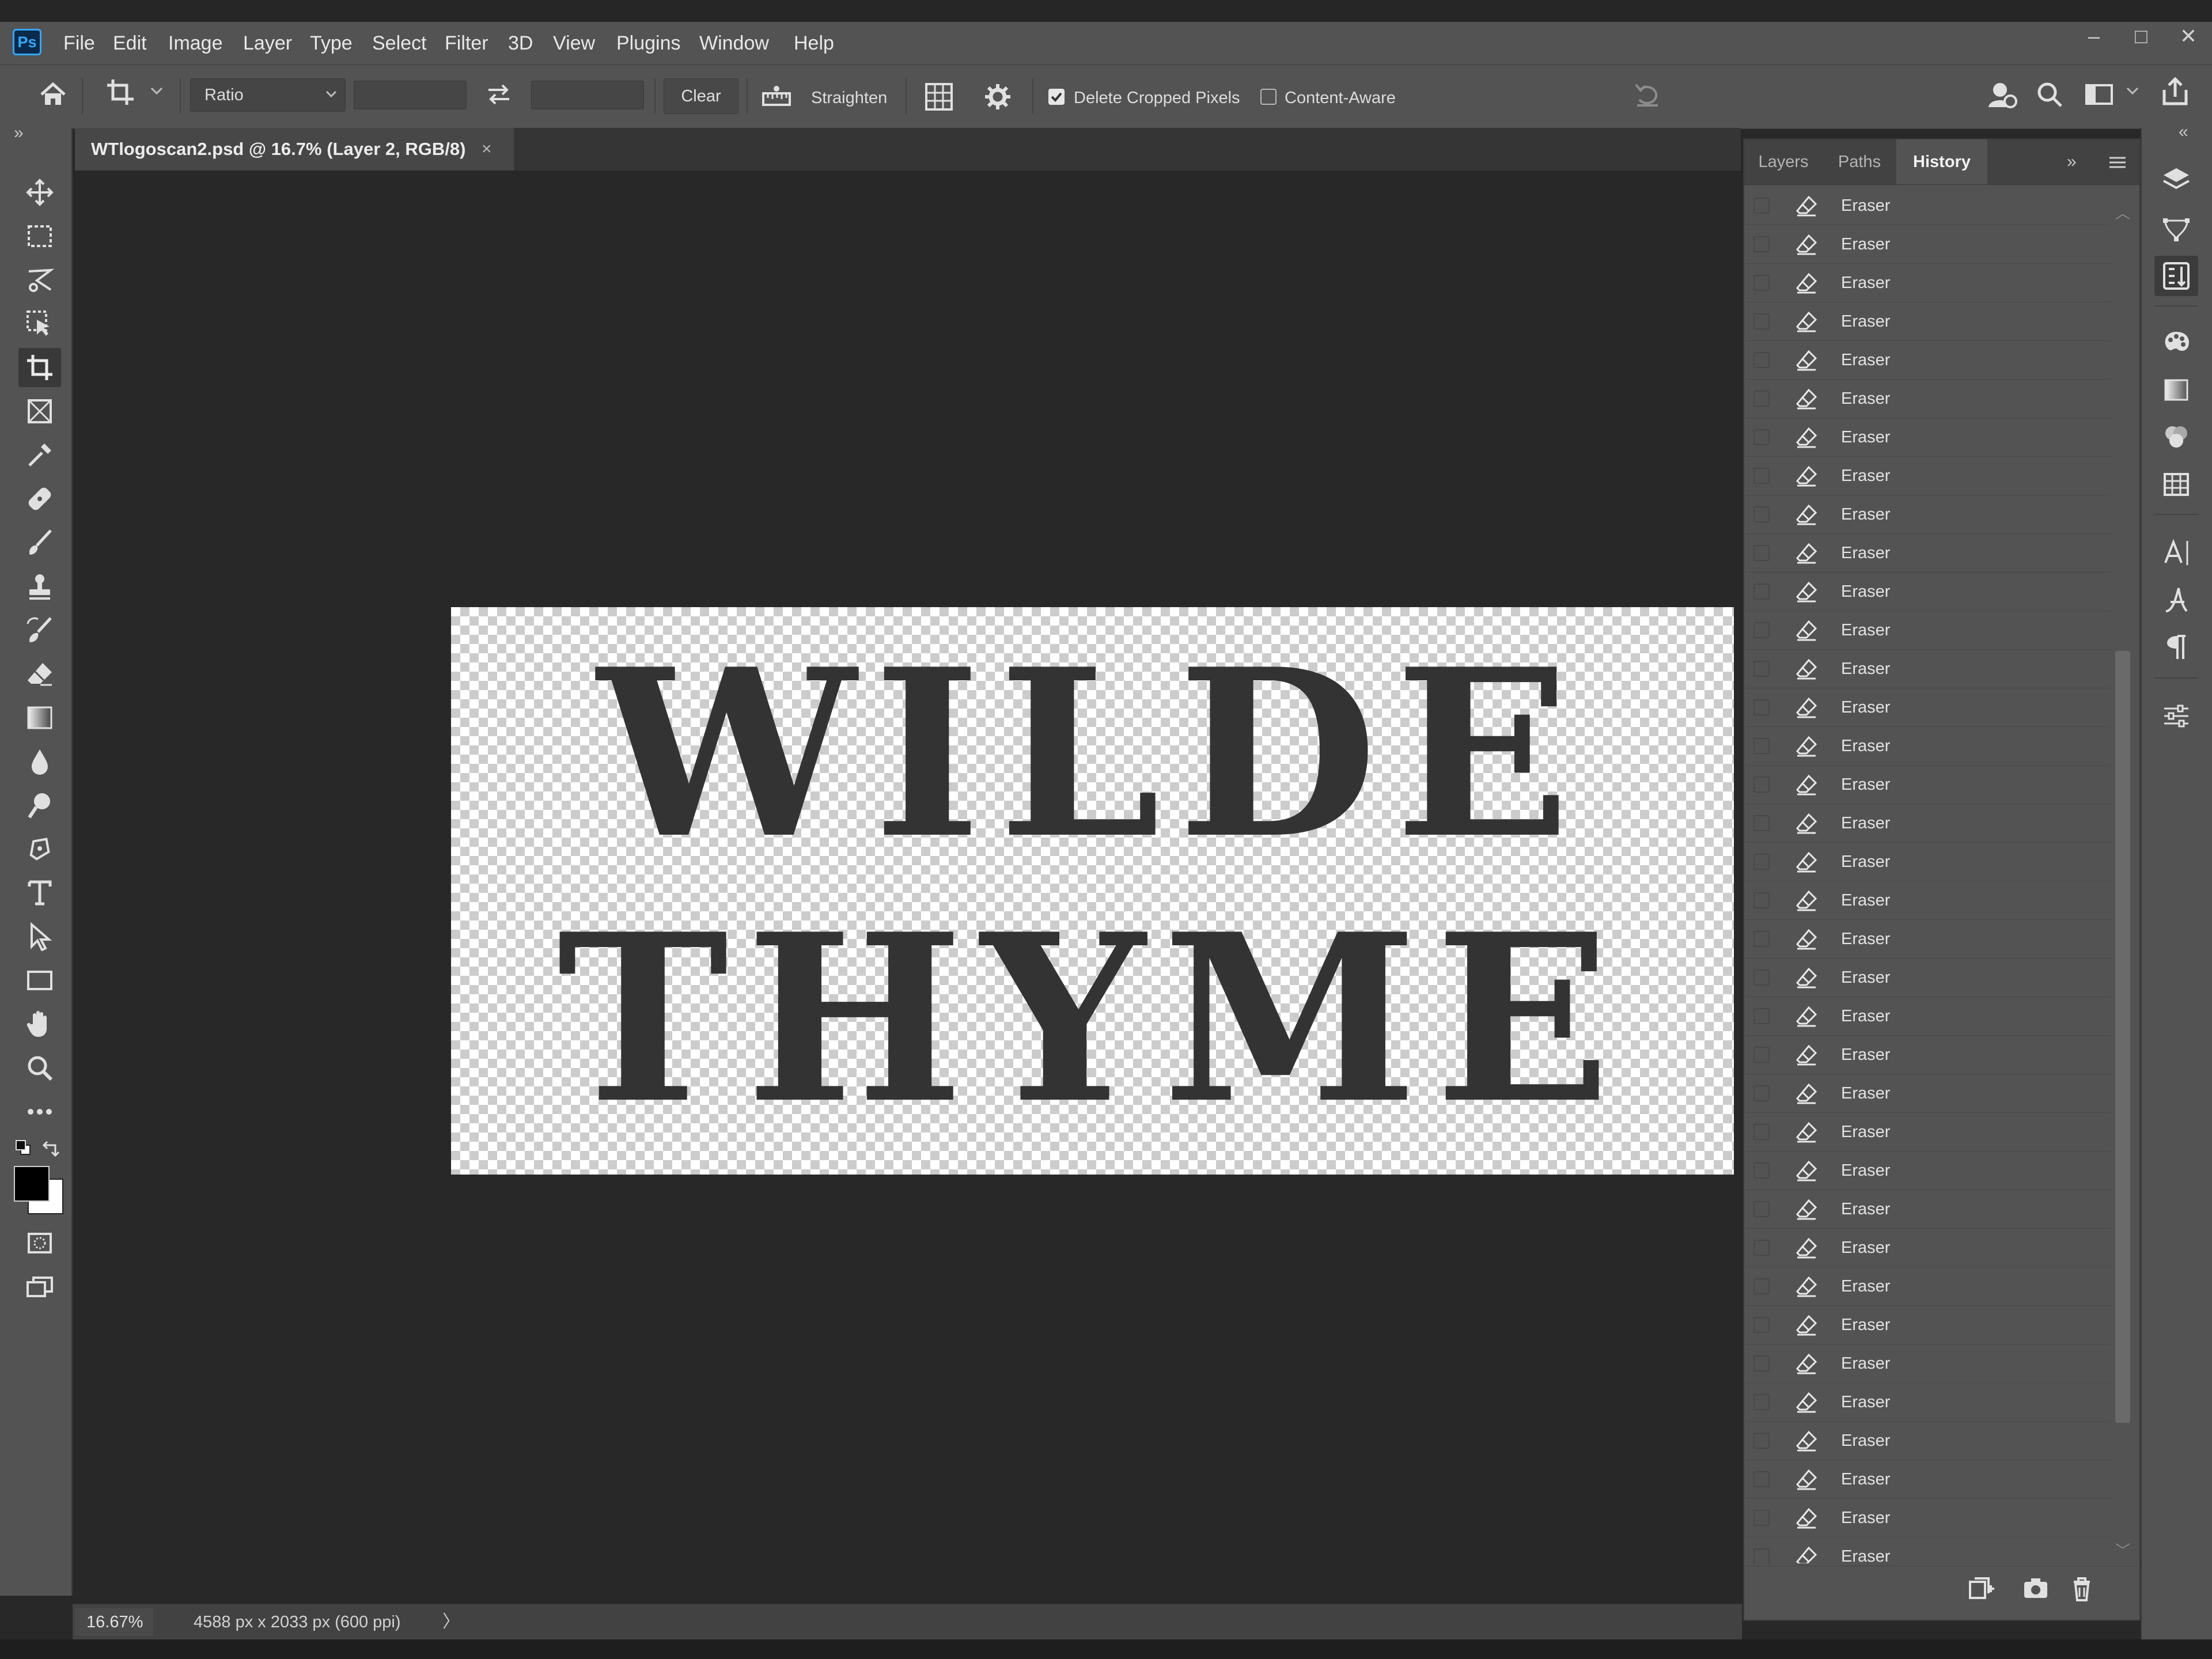  Describe the element at coordinates (79, 43) in the screenshot. I see `menu-file: File` at that location.